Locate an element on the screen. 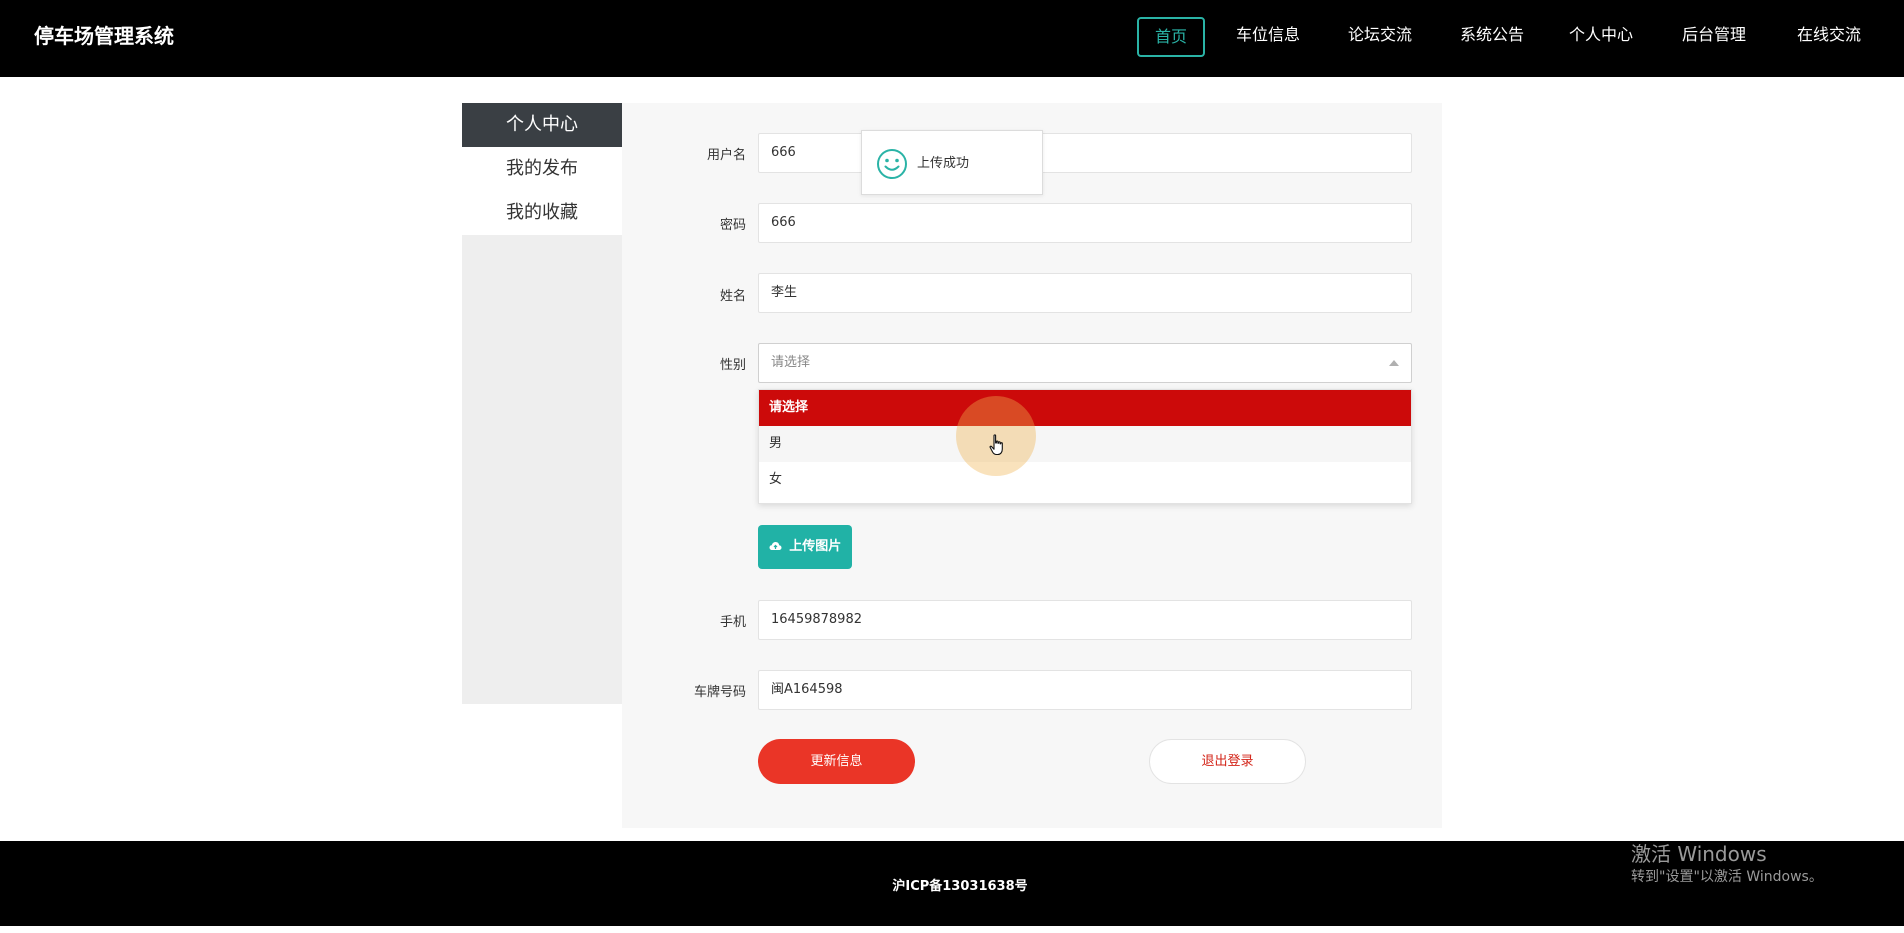 The width and height of the screenshot is (1904, 933). upload-image-button: 上传图片 is located at coordinates (805, 547).